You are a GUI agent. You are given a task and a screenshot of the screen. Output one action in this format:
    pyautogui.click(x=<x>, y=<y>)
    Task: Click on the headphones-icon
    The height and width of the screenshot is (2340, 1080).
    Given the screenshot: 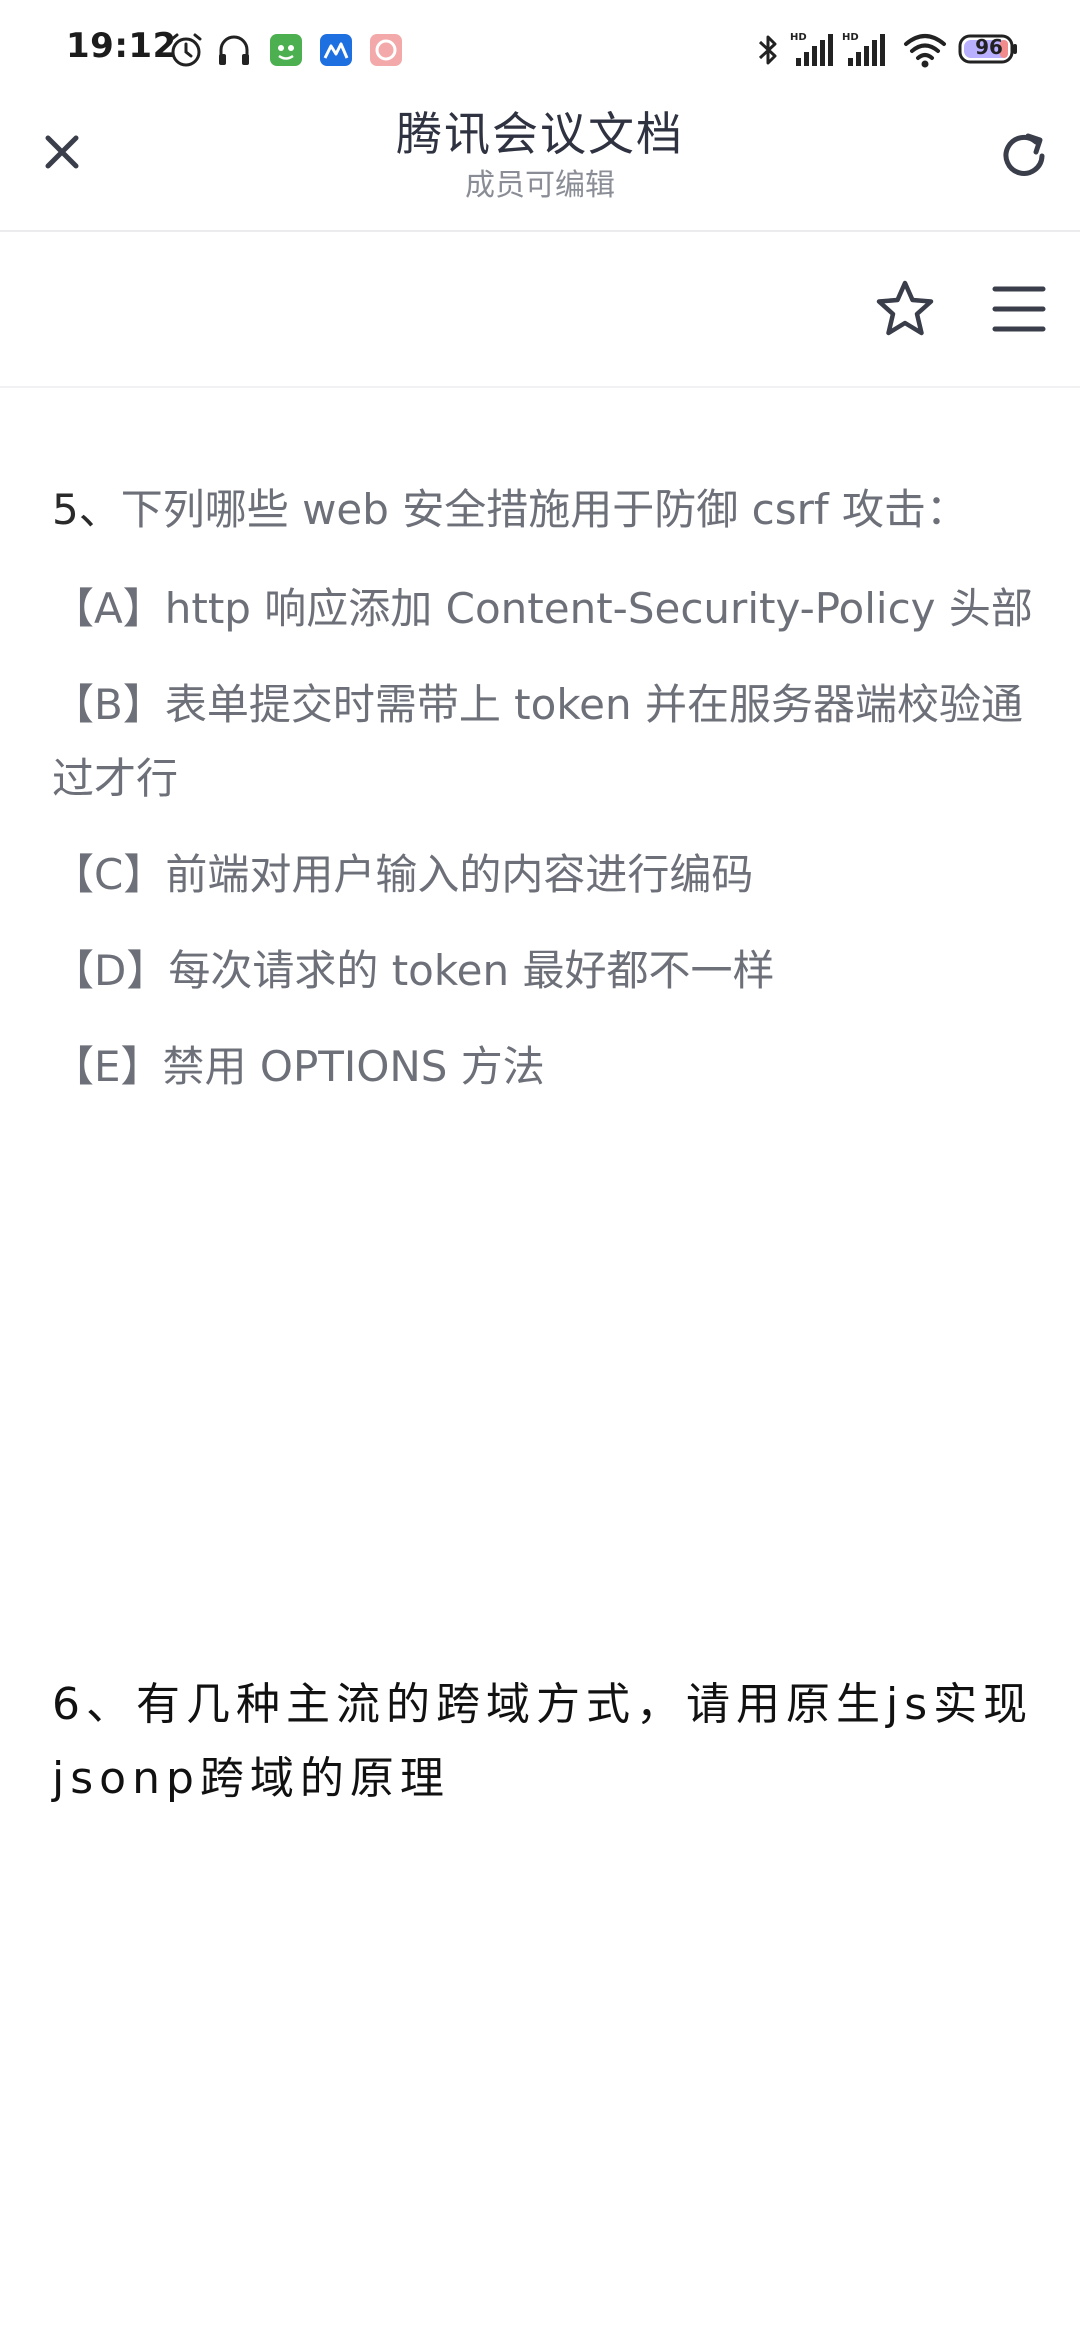 What is the action you would take?
    pyautogui.click(x=234, y=50)
    